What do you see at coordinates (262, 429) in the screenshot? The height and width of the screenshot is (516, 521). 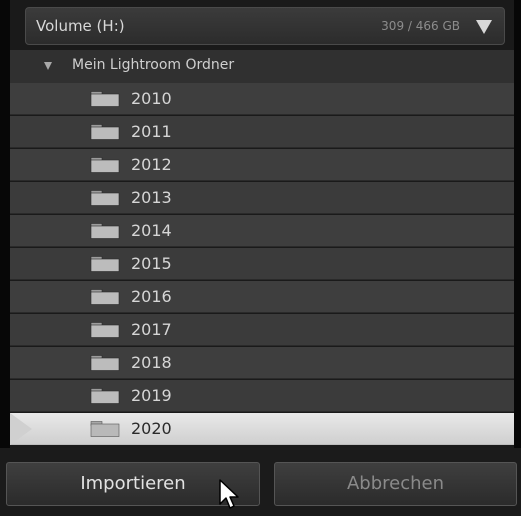 I see `folder-row-2020: 2020` at bounding box center [262, 429].